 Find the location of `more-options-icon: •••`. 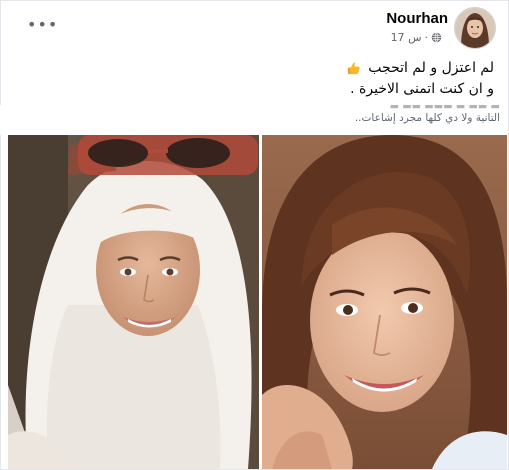

more-options-icon: ••• is located at coordinates (42, 25).